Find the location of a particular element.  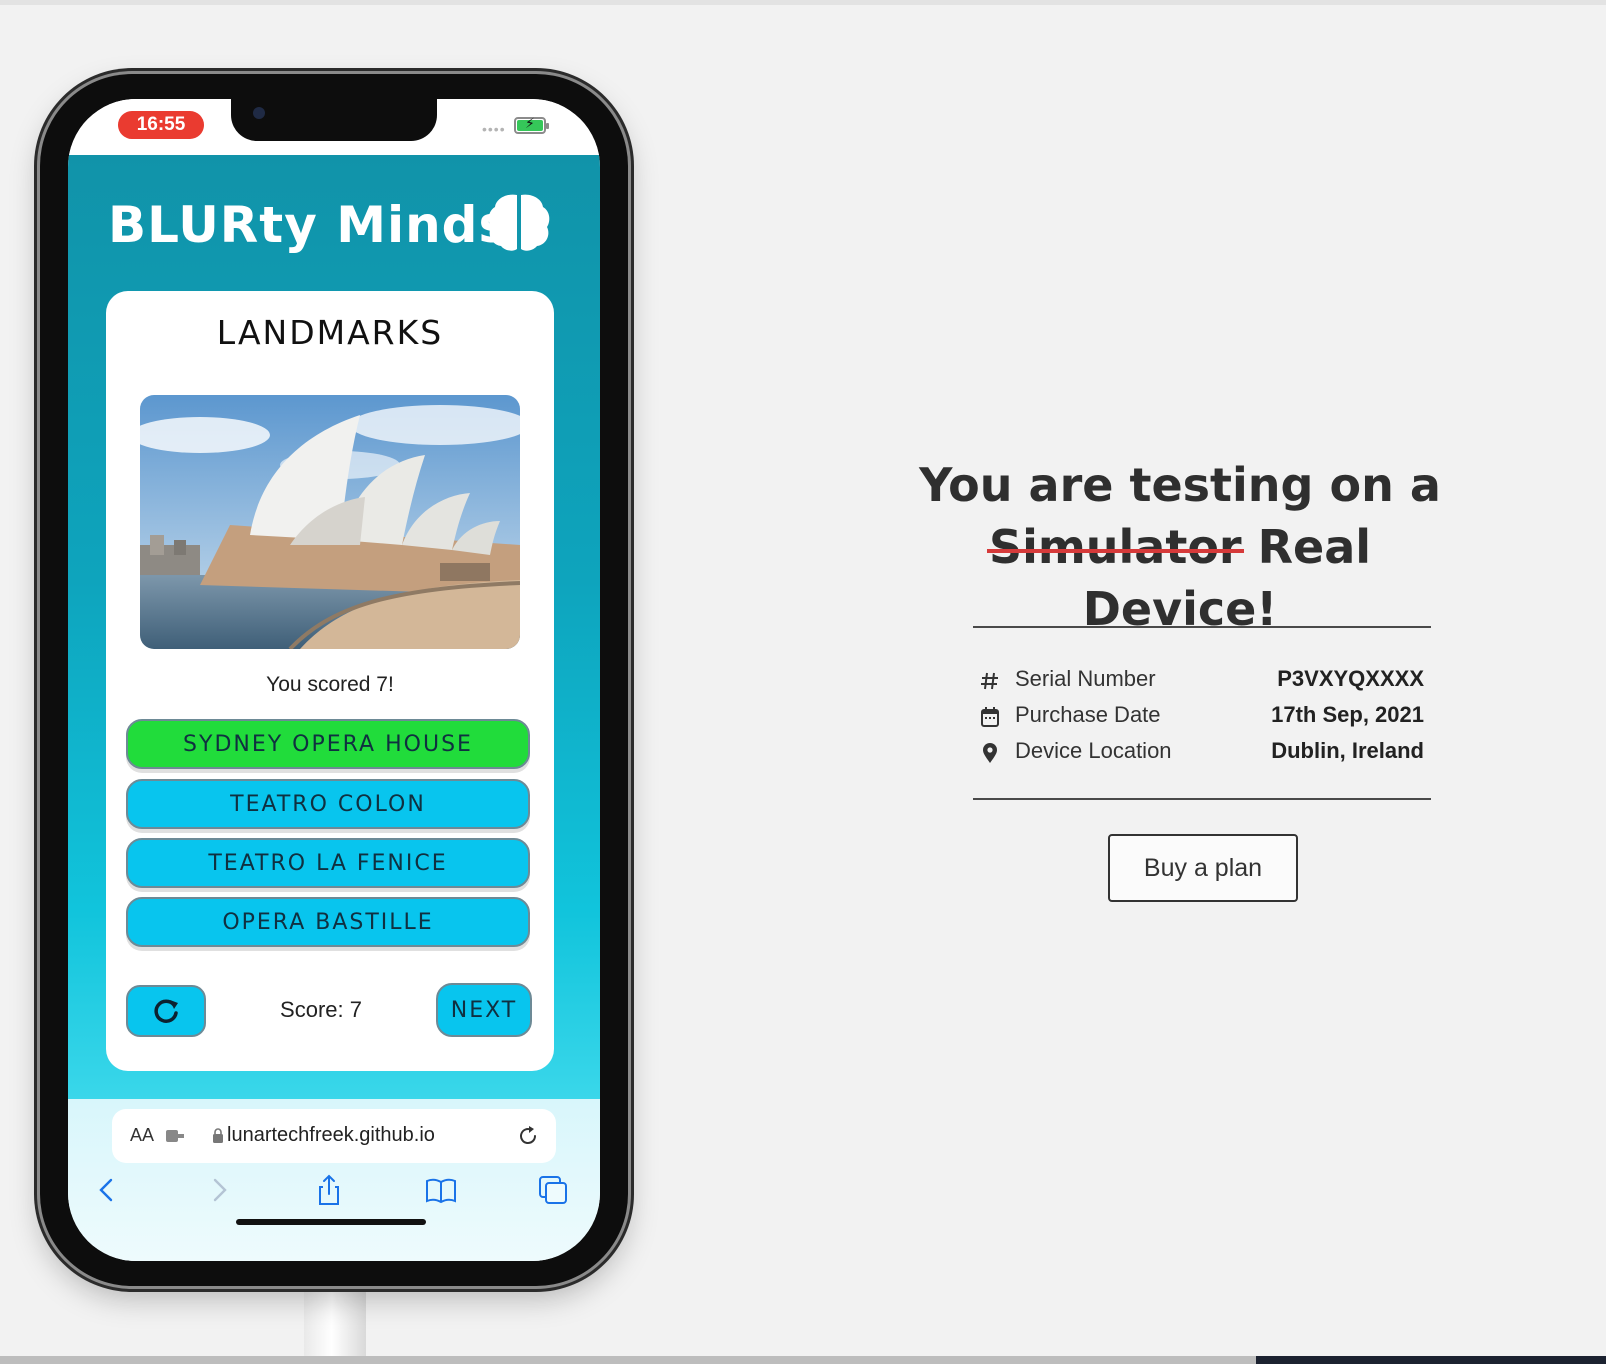

landmark-image is located at coordinates (330, 522).